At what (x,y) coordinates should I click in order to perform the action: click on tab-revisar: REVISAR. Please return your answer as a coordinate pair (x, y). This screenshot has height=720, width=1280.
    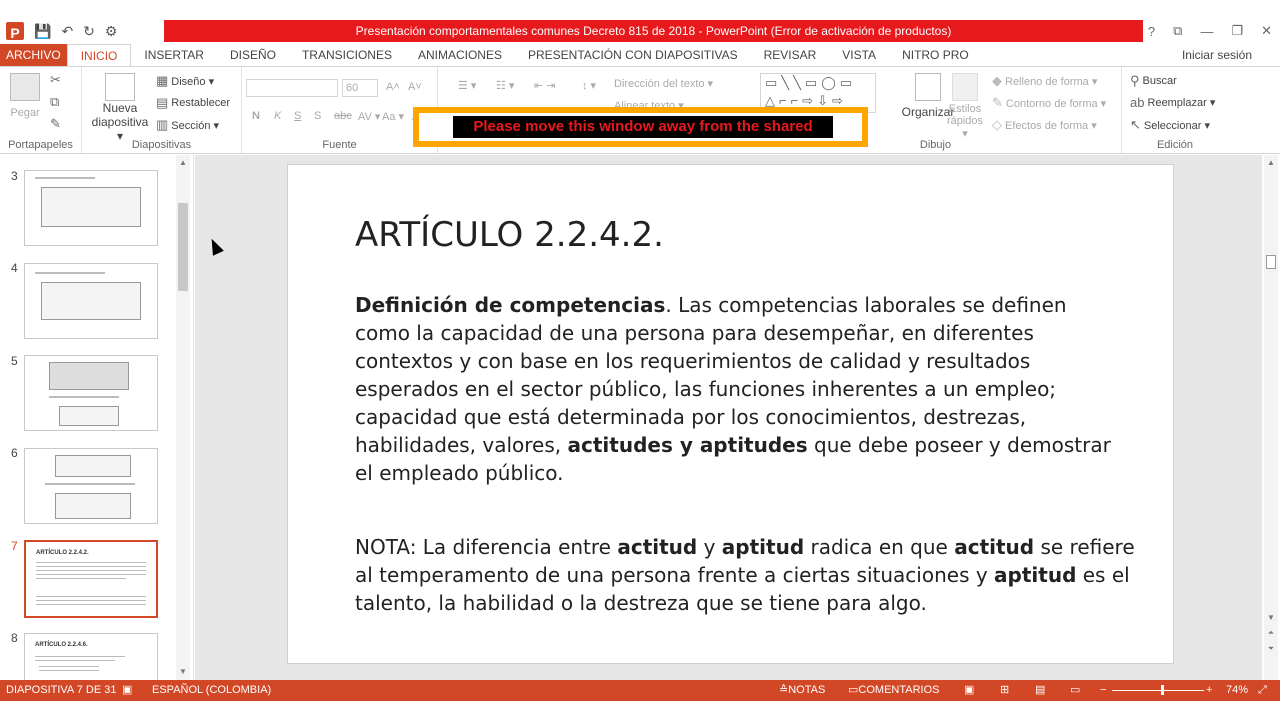
    Looking at the image, I should click on (790, 55).